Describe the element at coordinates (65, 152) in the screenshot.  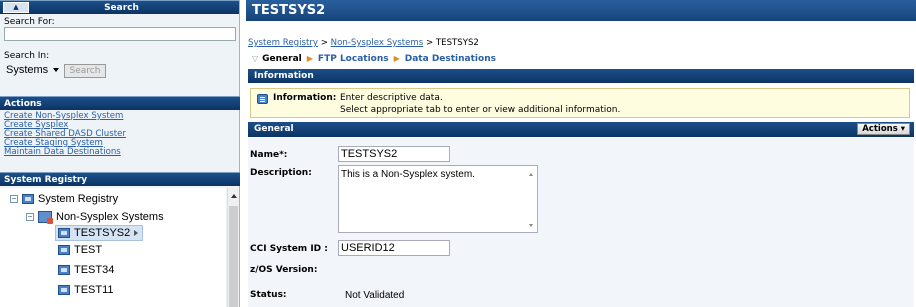
I see `maintain-data-destinations-link: Maintain Data Destinations` at that location.